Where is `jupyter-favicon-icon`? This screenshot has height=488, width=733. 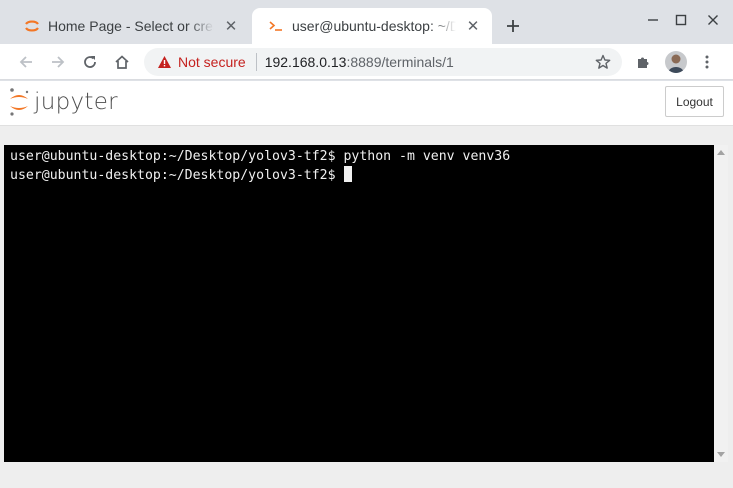 jupyter-favicon-icon is located at coordinates (32, 26).